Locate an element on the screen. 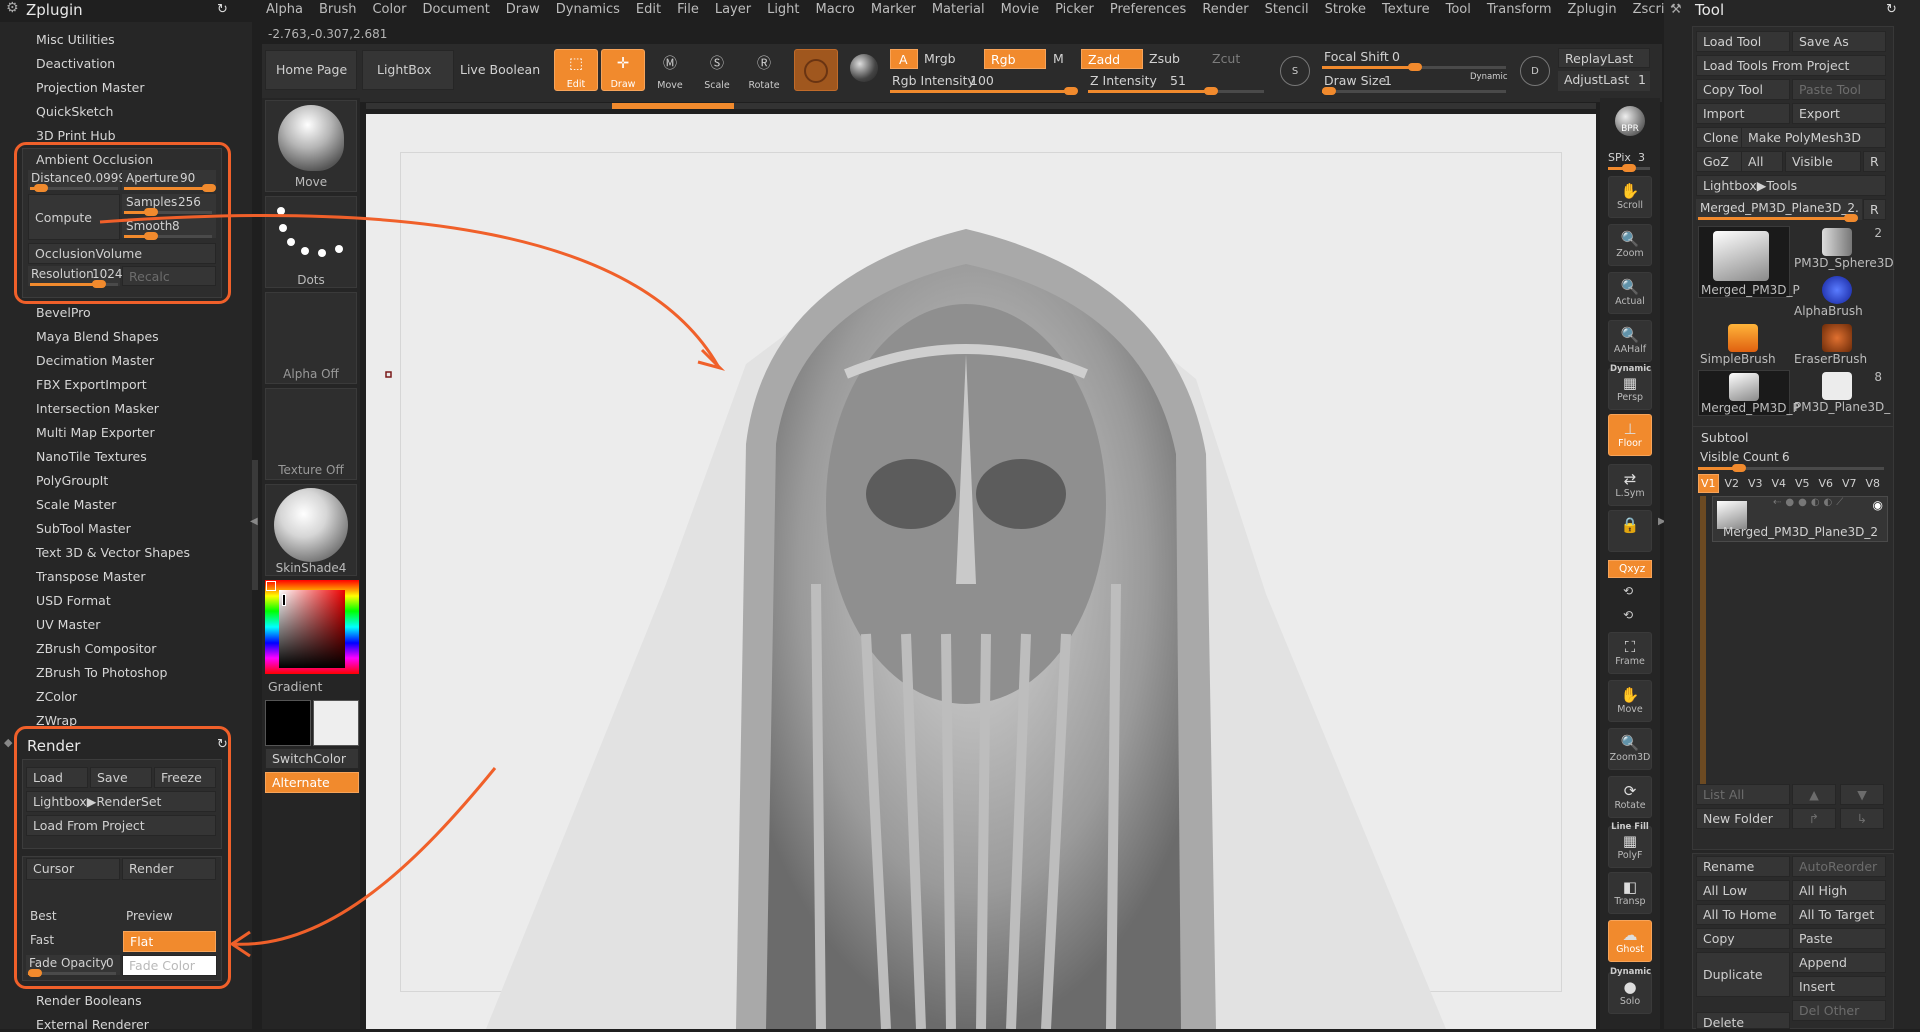 The height and width of the screenshot is (1032, 1920). menu-alpha: Alpha is located at coordinates (284, 9).